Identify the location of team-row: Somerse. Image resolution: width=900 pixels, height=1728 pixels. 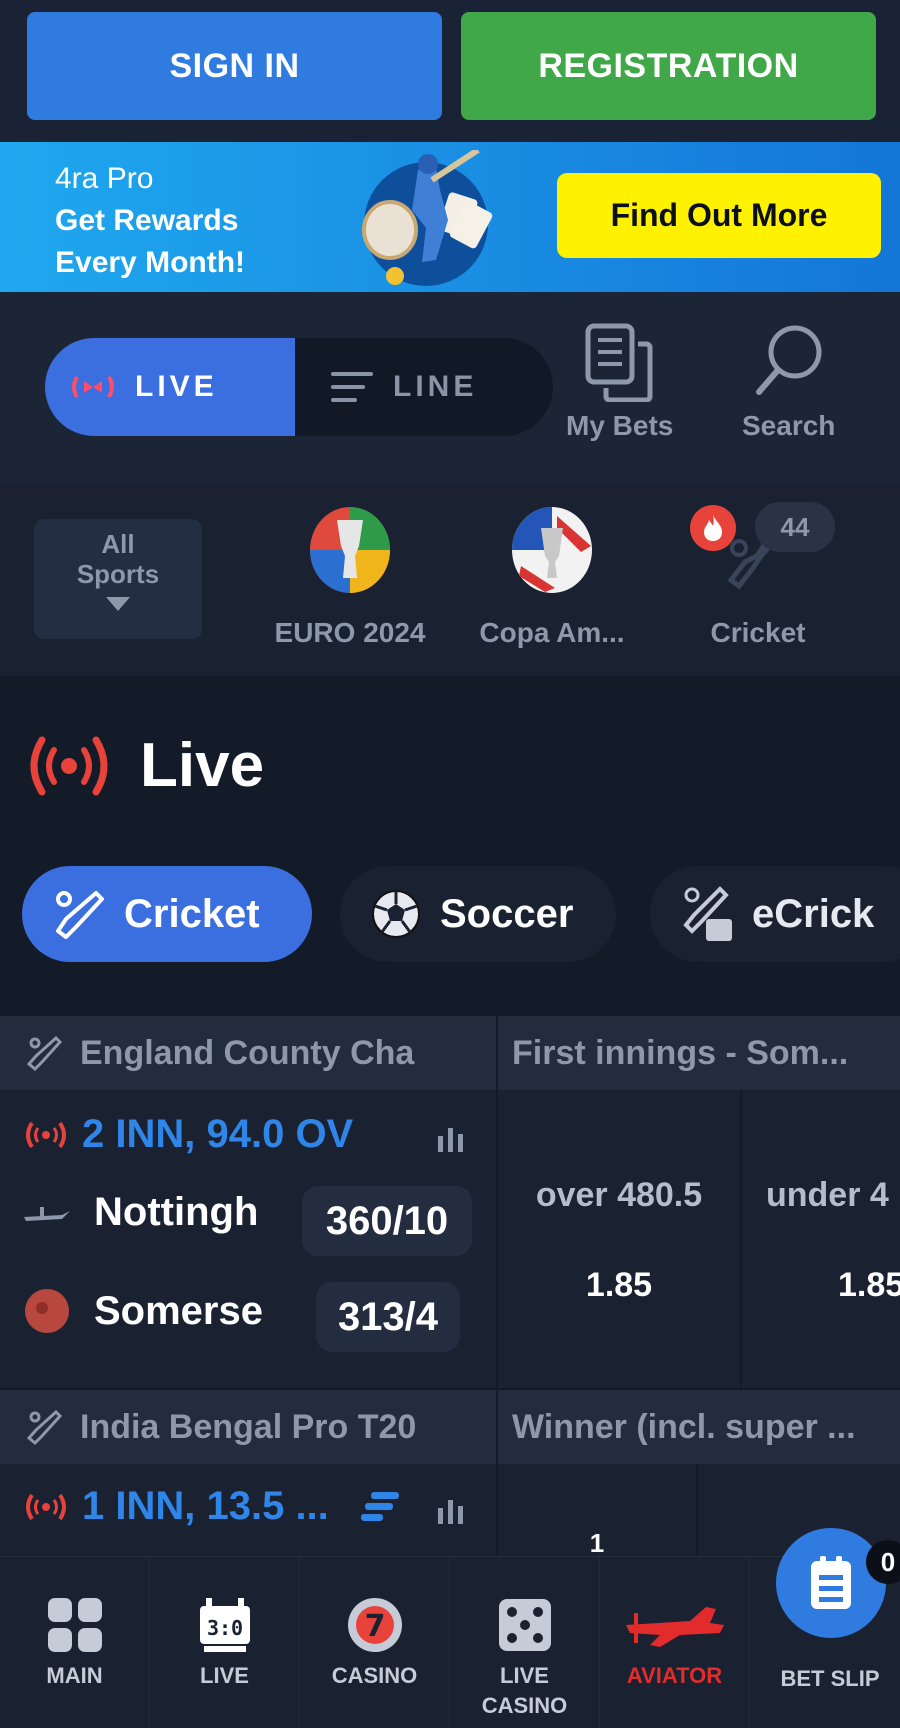
(148, 1311).